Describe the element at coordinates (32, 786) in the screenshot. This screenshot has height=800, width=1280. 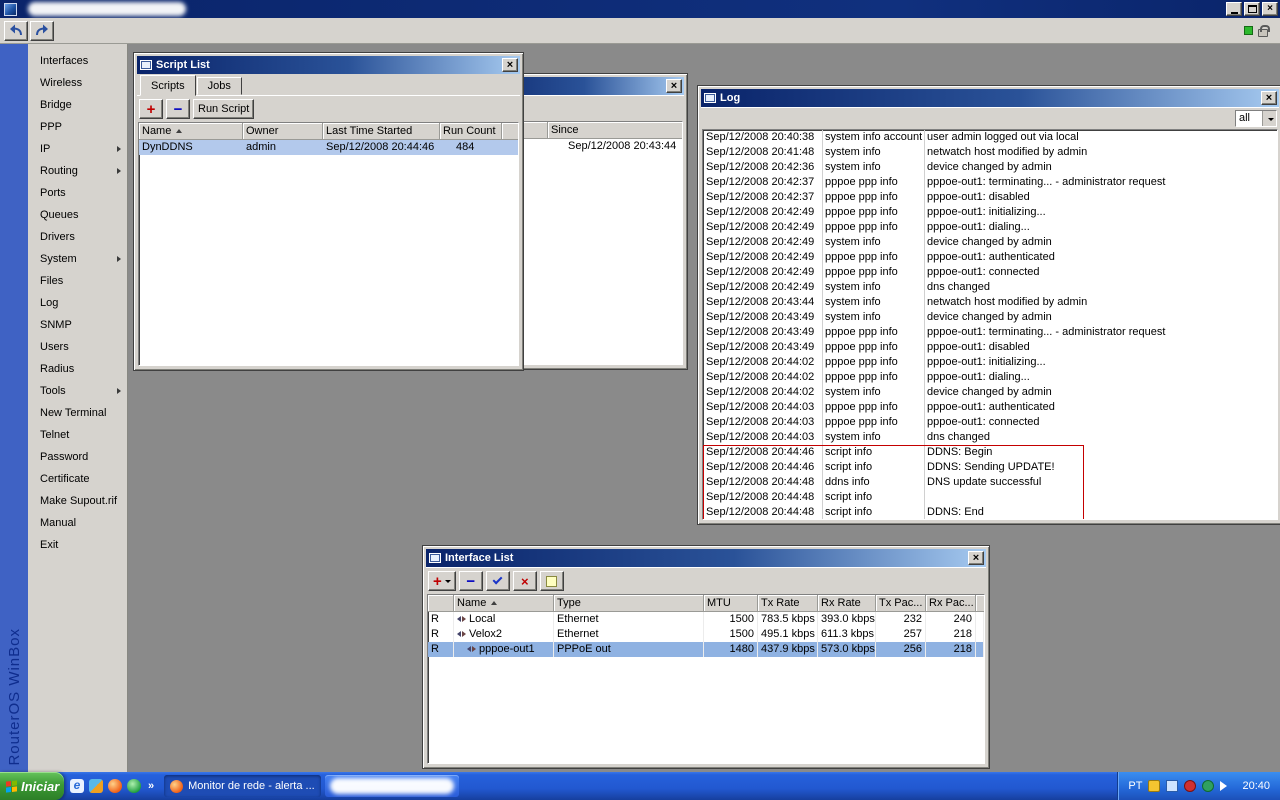
I see `start-button: Iniciar` at that location.